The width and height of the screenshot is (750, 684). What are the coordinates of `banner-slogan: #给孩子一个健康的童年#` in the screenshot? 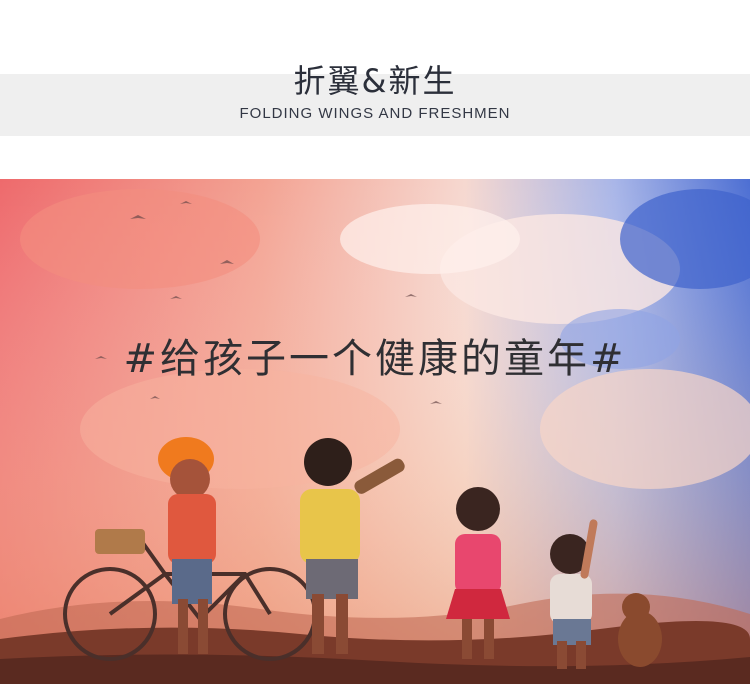 It's located at (375, 359).